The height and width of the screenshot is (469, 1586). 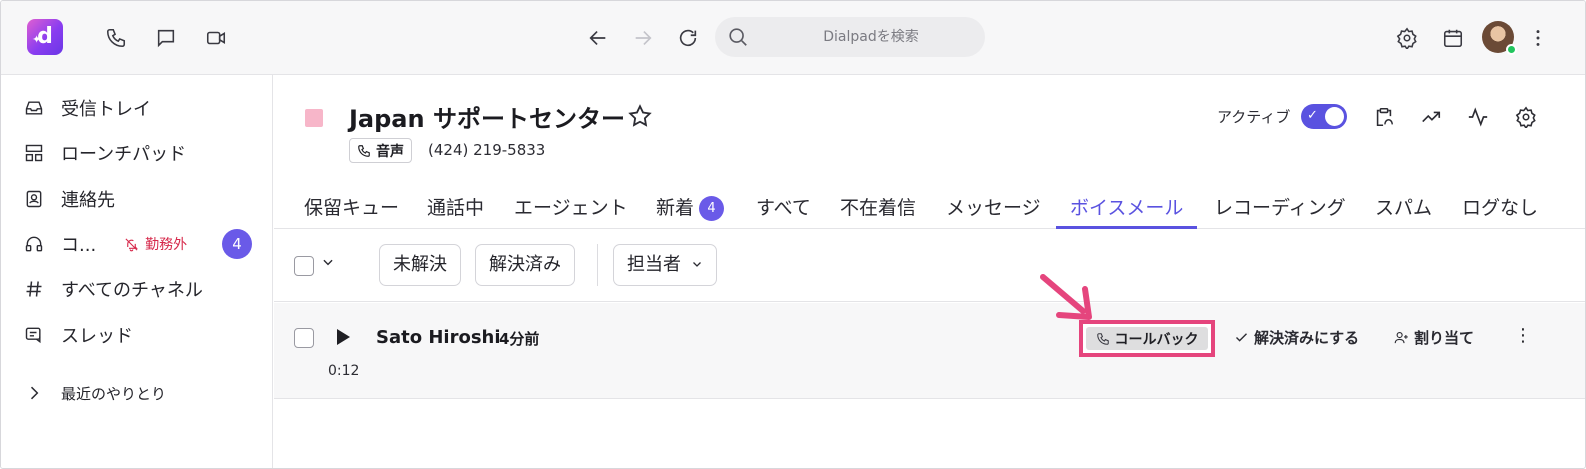 What do you see at coordinates (597, 265) in the screenshot?
I see `filter-divider` at bounding box center [597, 265].